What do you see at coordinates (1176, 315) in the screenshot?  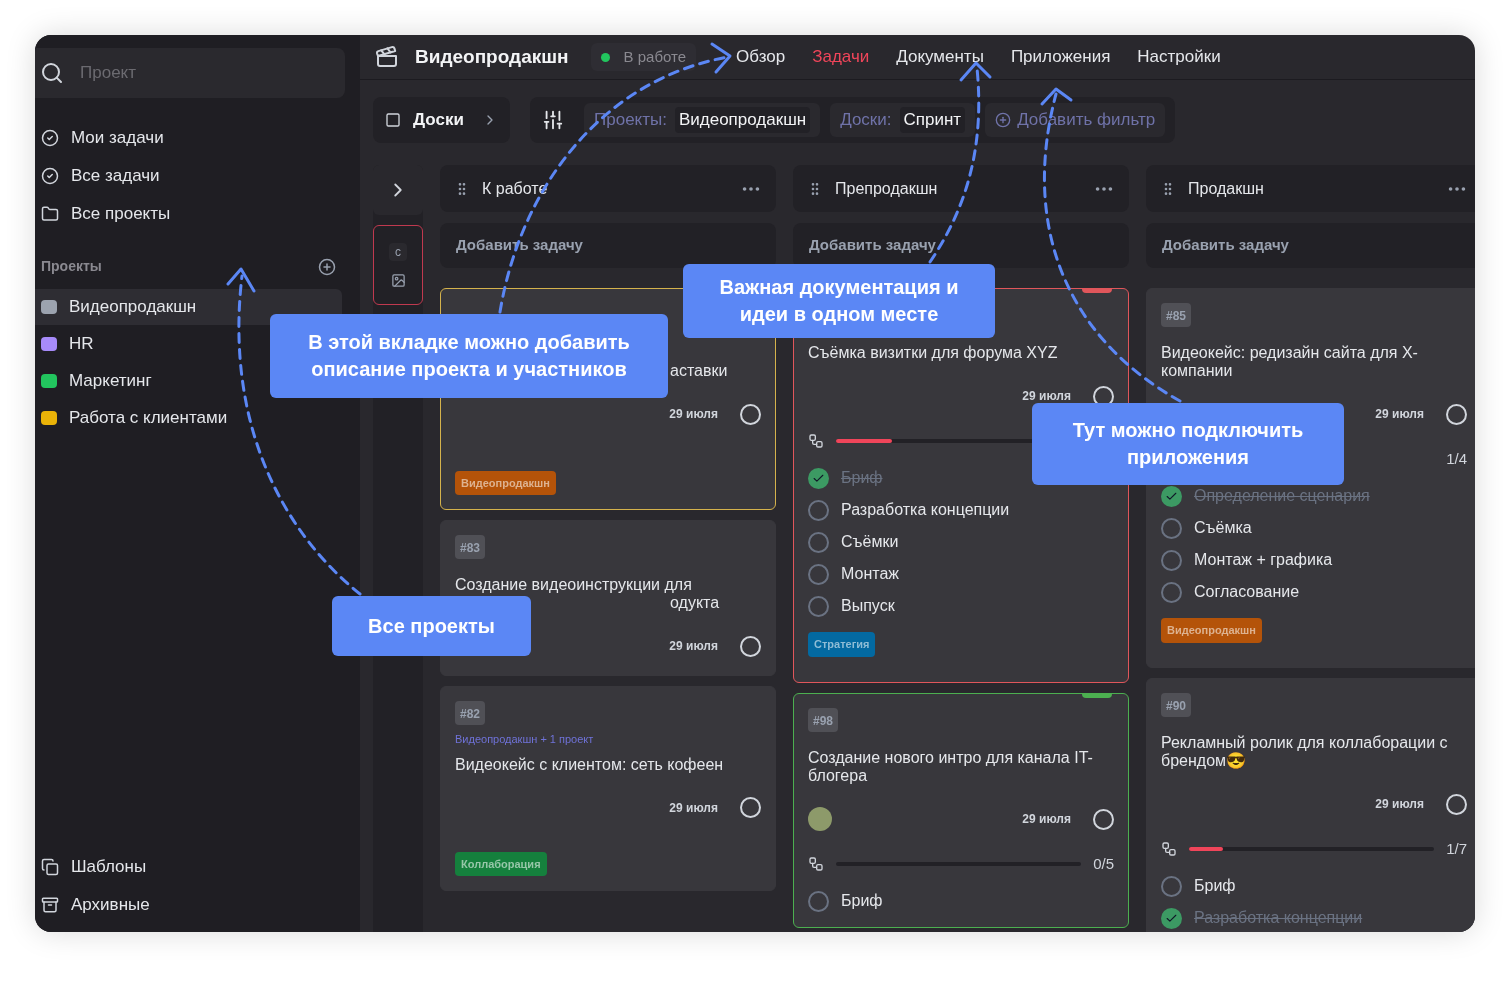 I see `task-number: #85` at bounding box center [1176, 315].